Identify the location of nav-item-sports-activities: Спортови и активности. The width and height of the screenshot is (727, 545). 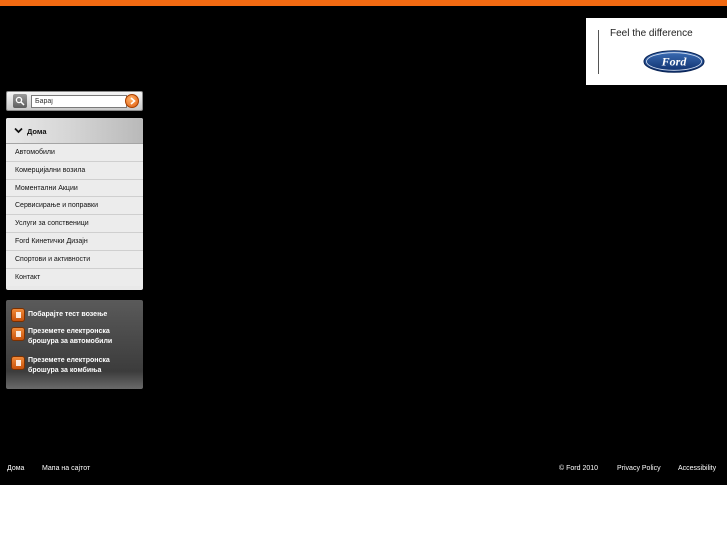
(74, 259).